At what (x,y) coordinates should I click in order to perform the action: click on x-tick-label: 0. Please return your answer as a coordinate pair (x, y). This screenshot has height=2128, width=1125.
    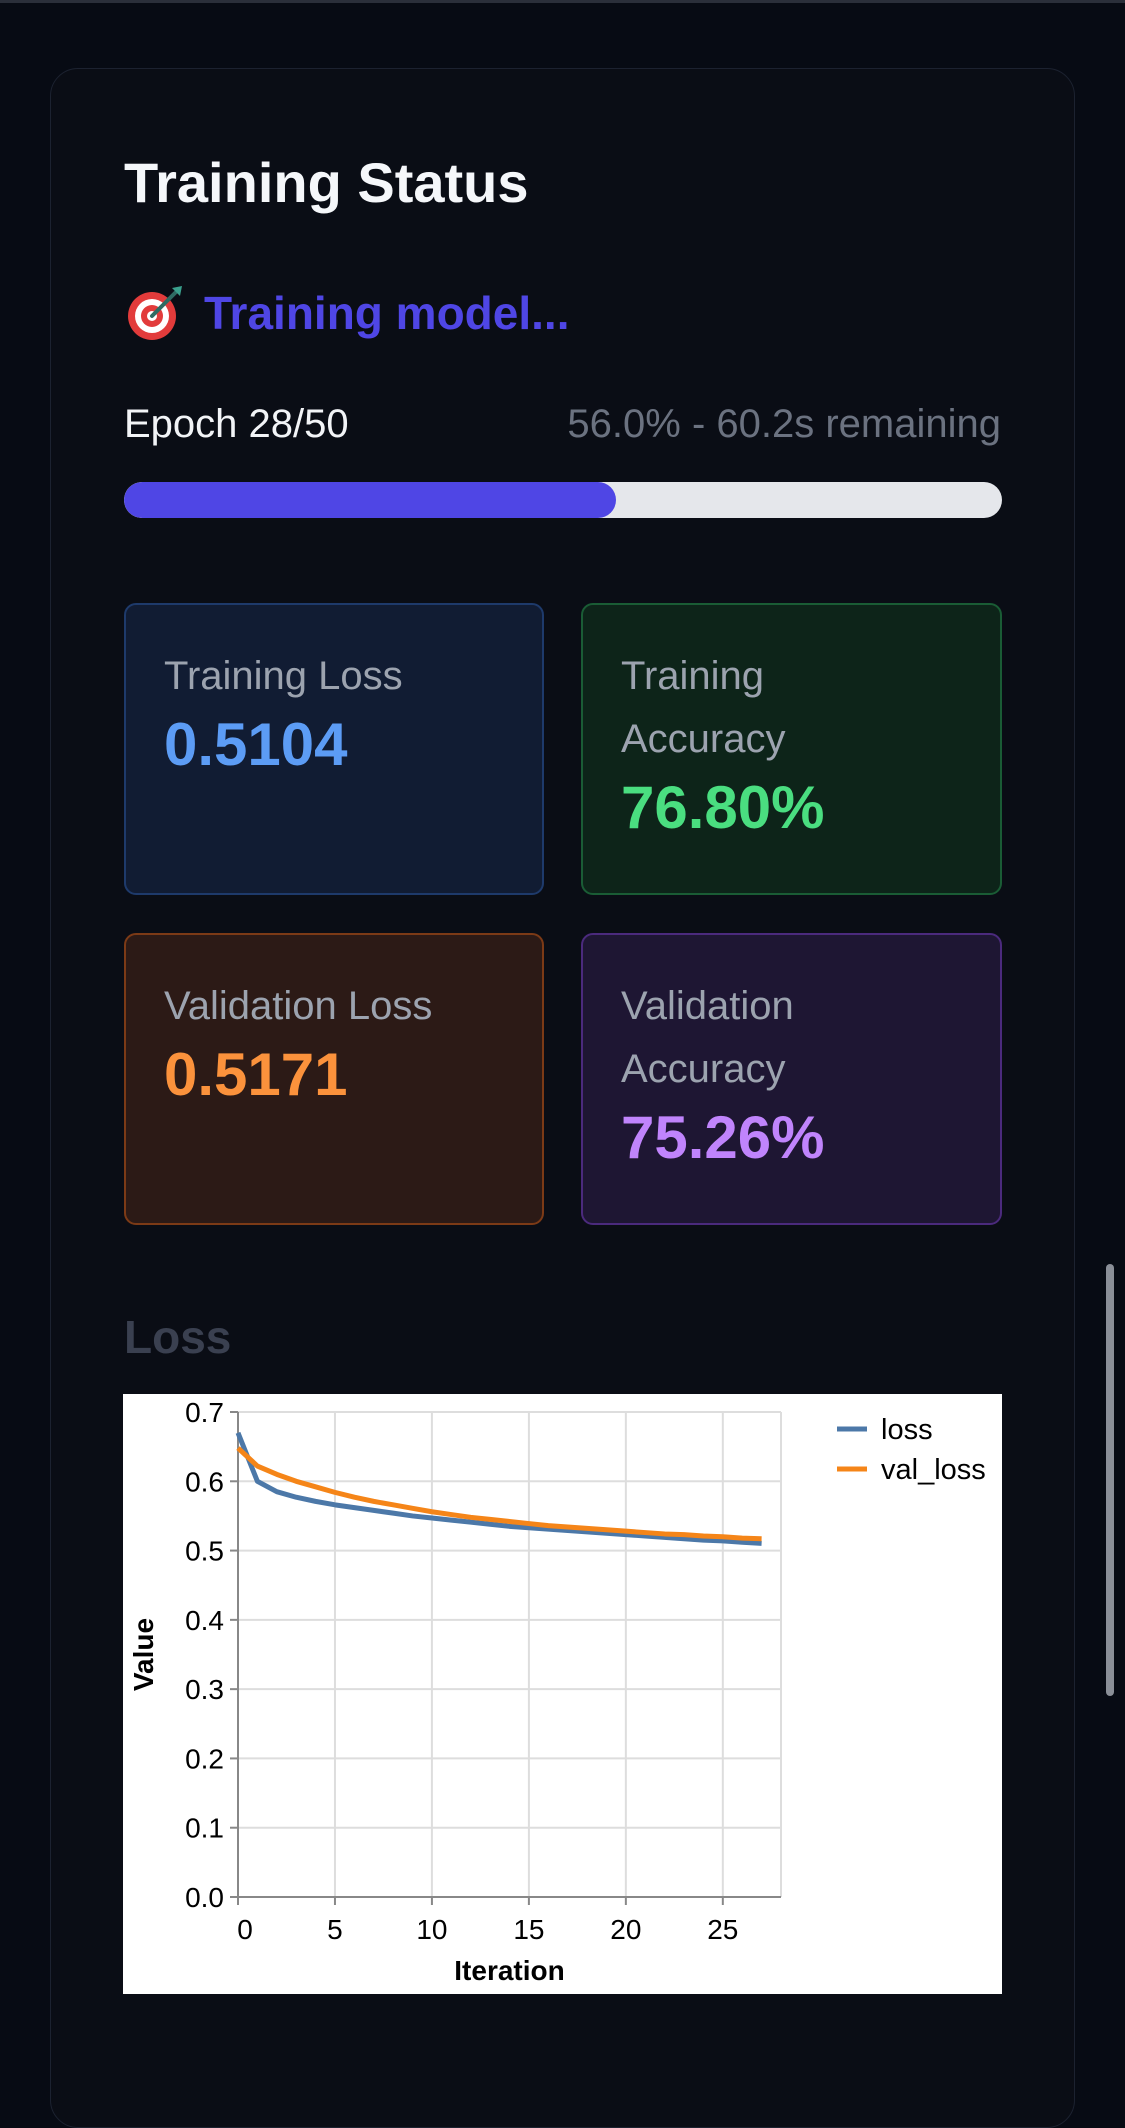
    Looking at the image, I should click on (245, 1929).